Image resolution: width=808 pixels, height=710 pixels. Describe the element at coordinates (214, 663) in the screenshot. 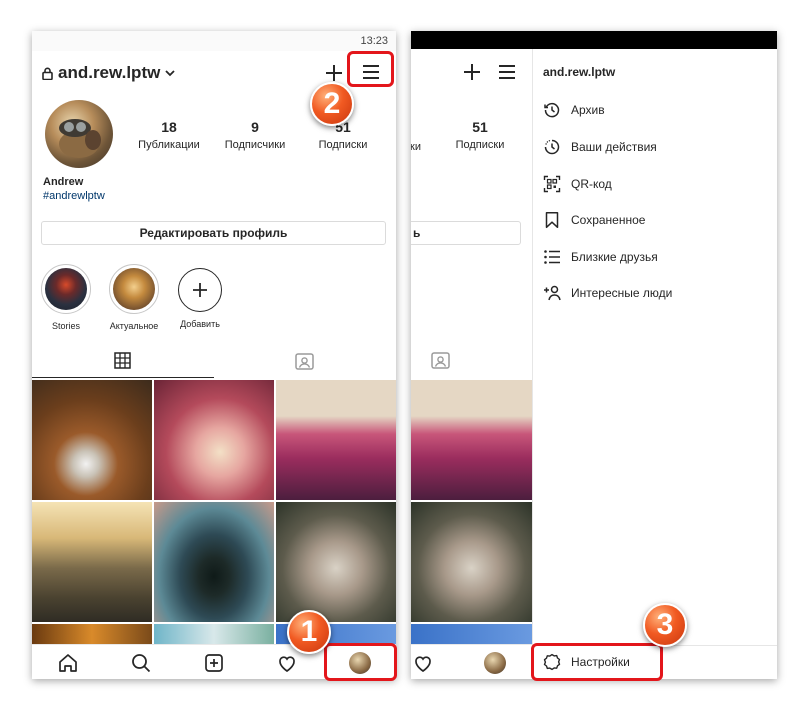

I see `create-post-icon` at that location.